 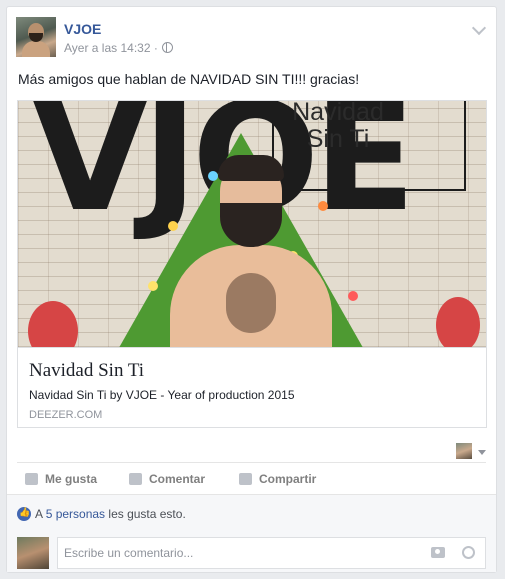 I want to click on like-summary-prefix: A, so click(x=40, y=514).